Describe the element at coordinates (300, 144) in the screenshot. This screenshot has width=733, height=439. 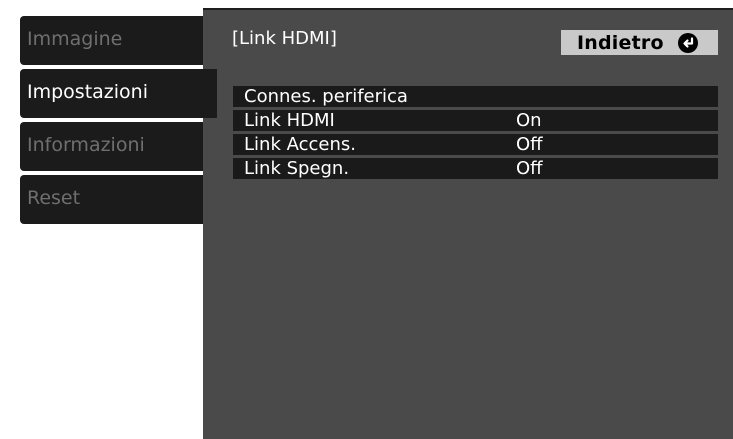
I see `menu-row-label: Link Accens.` at that location.